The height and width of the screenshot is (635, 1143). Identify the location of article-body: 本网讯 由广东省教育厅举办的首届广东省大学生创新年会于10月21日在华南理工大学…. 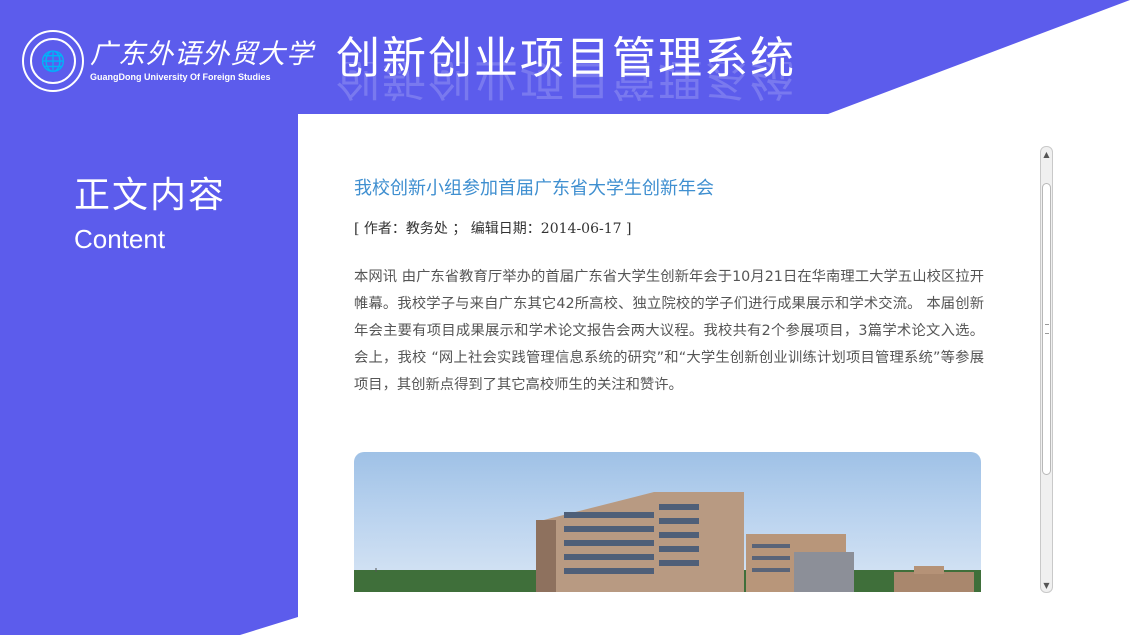
(669, 331).